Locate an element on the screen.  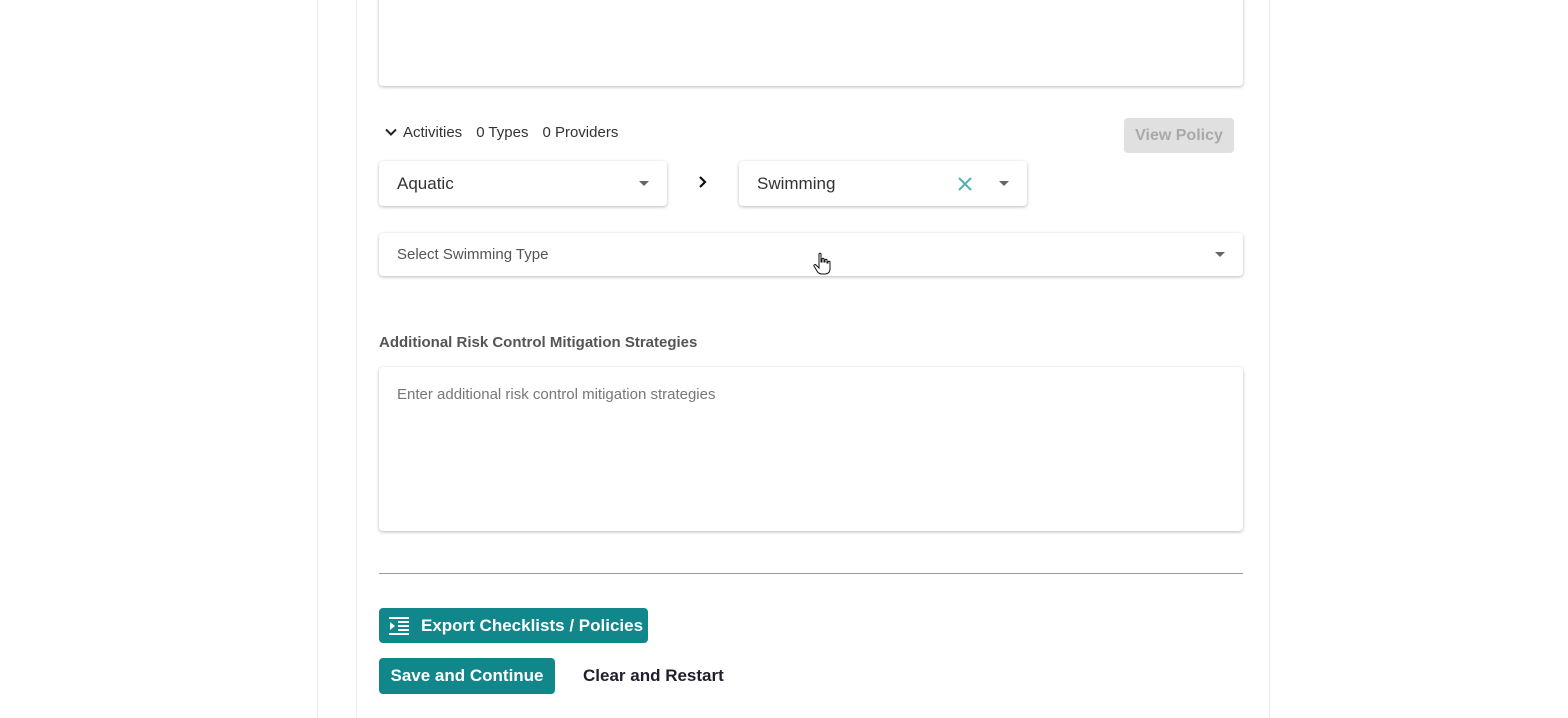
page-border-left is located at coordinates (317, 359).